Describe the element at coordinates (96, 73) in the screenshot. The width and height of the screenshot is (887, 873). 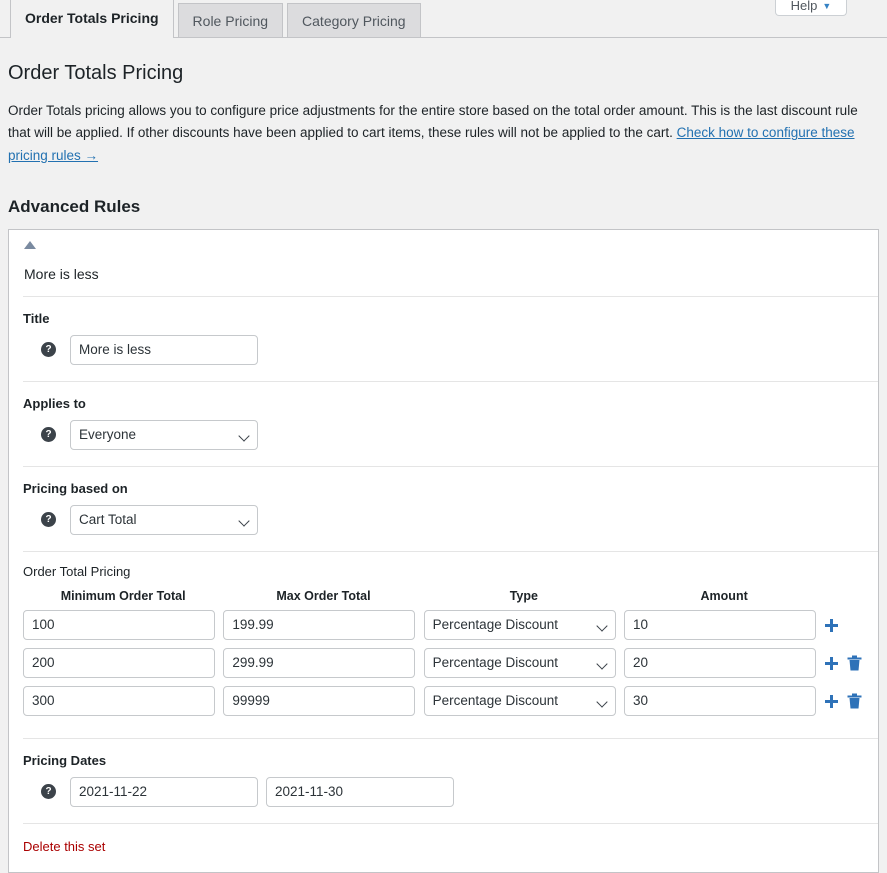
I see `page-title: Order Totals Pricing` at that location.